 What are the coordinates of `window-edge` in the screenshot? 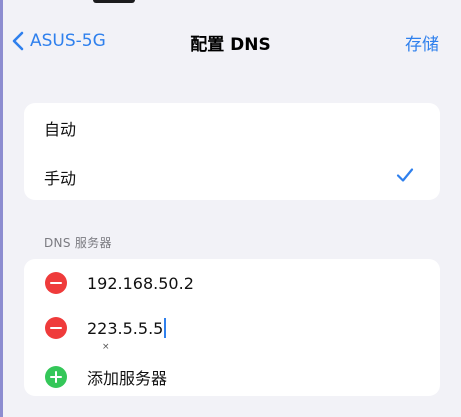 It's located at (114, 1).